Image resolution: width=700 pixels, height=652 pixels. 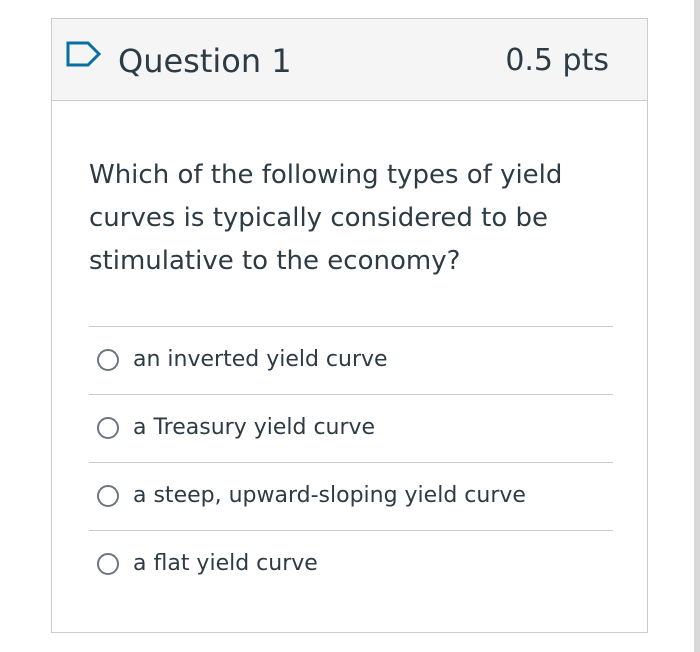 What do you see at coordinates (697, 326) in the screenshot?
I see `window-edge` at bounding box center [697, 326].